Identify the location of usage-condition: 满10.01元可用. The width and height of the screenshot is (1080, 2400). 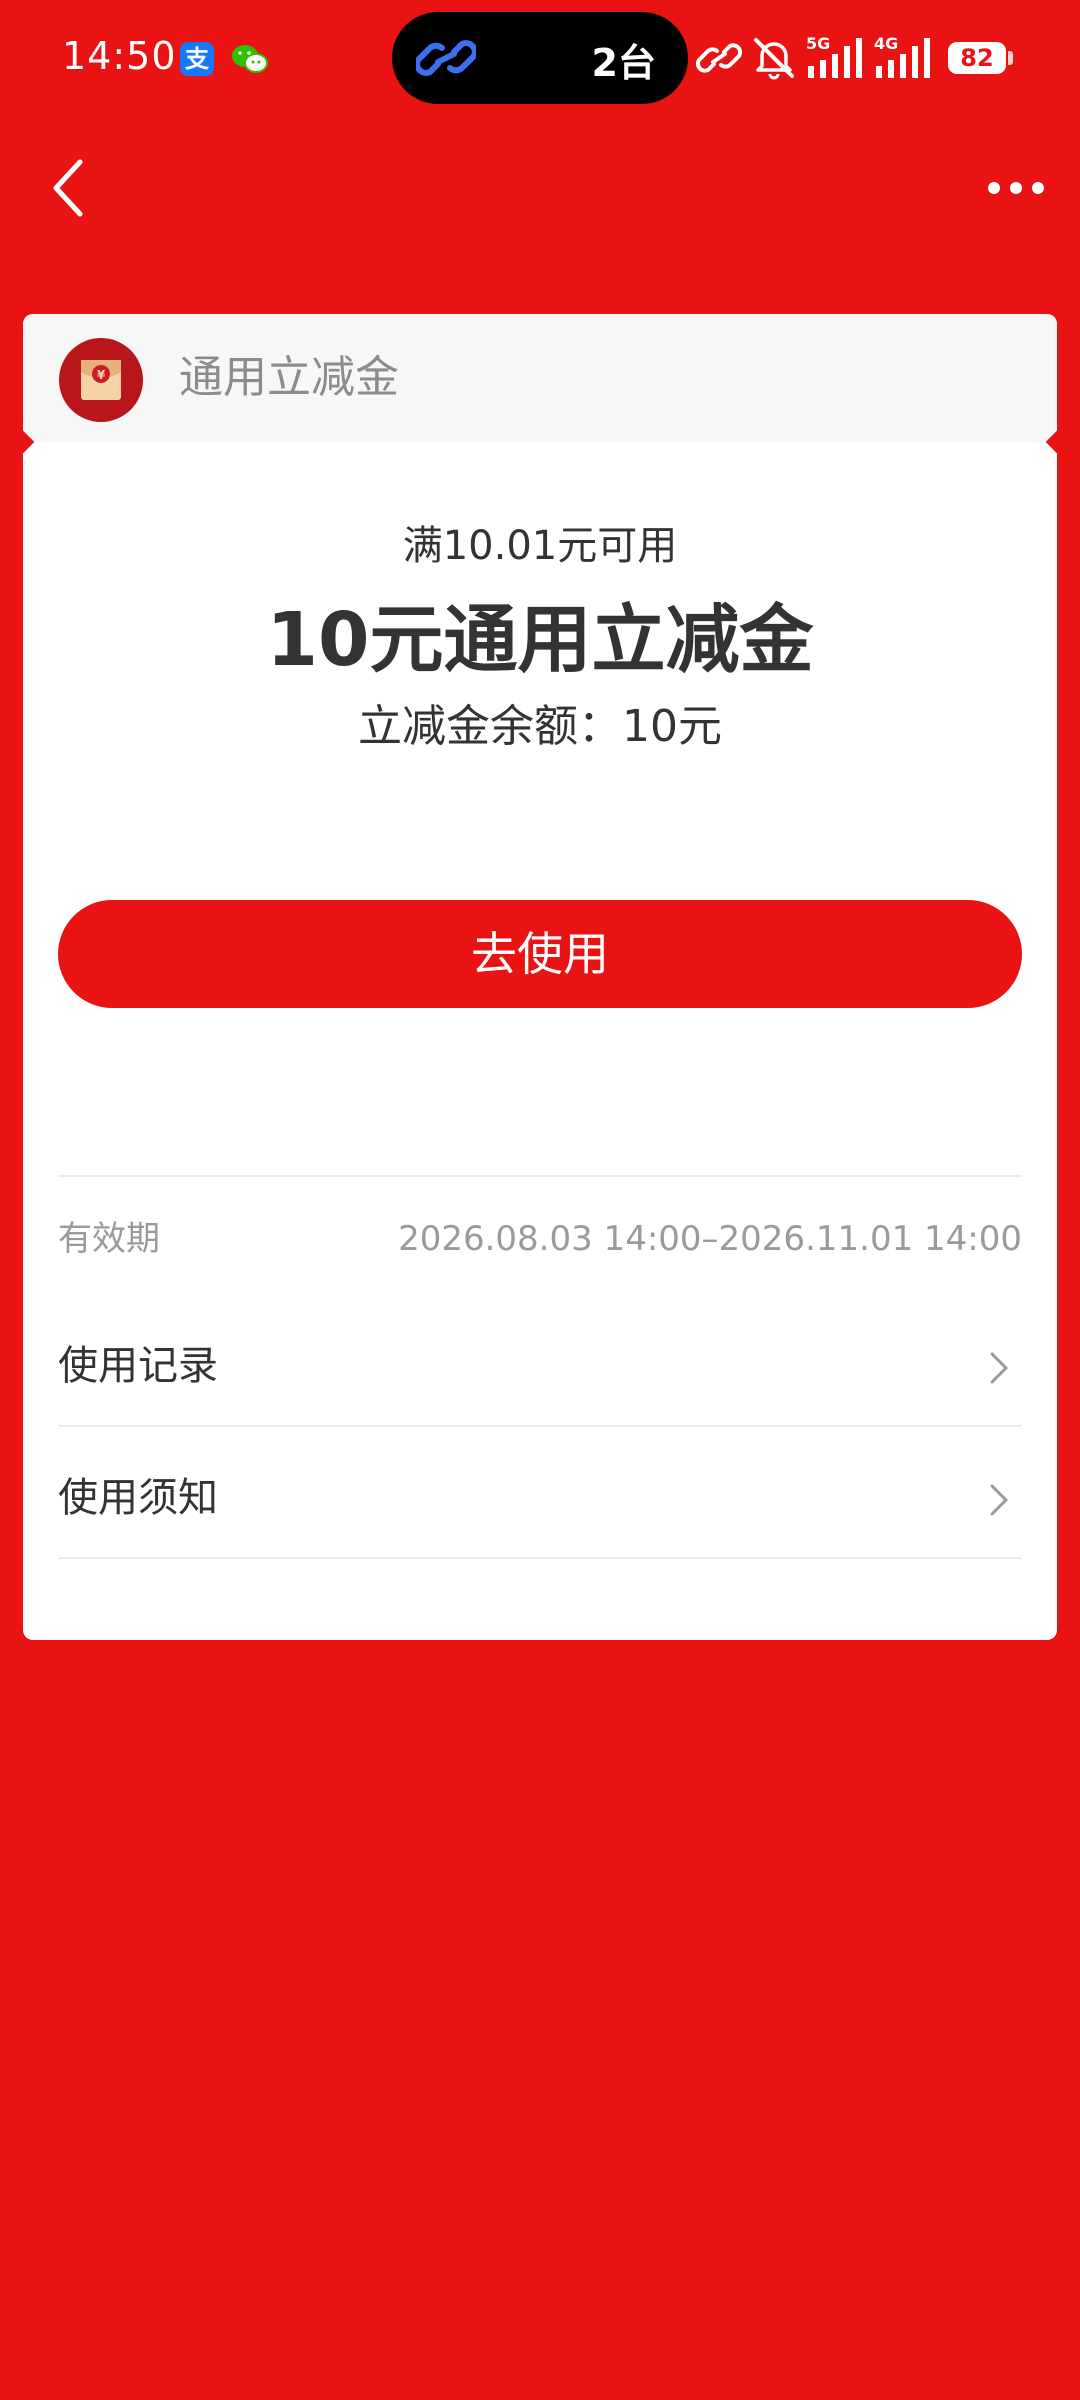
(540, 546).